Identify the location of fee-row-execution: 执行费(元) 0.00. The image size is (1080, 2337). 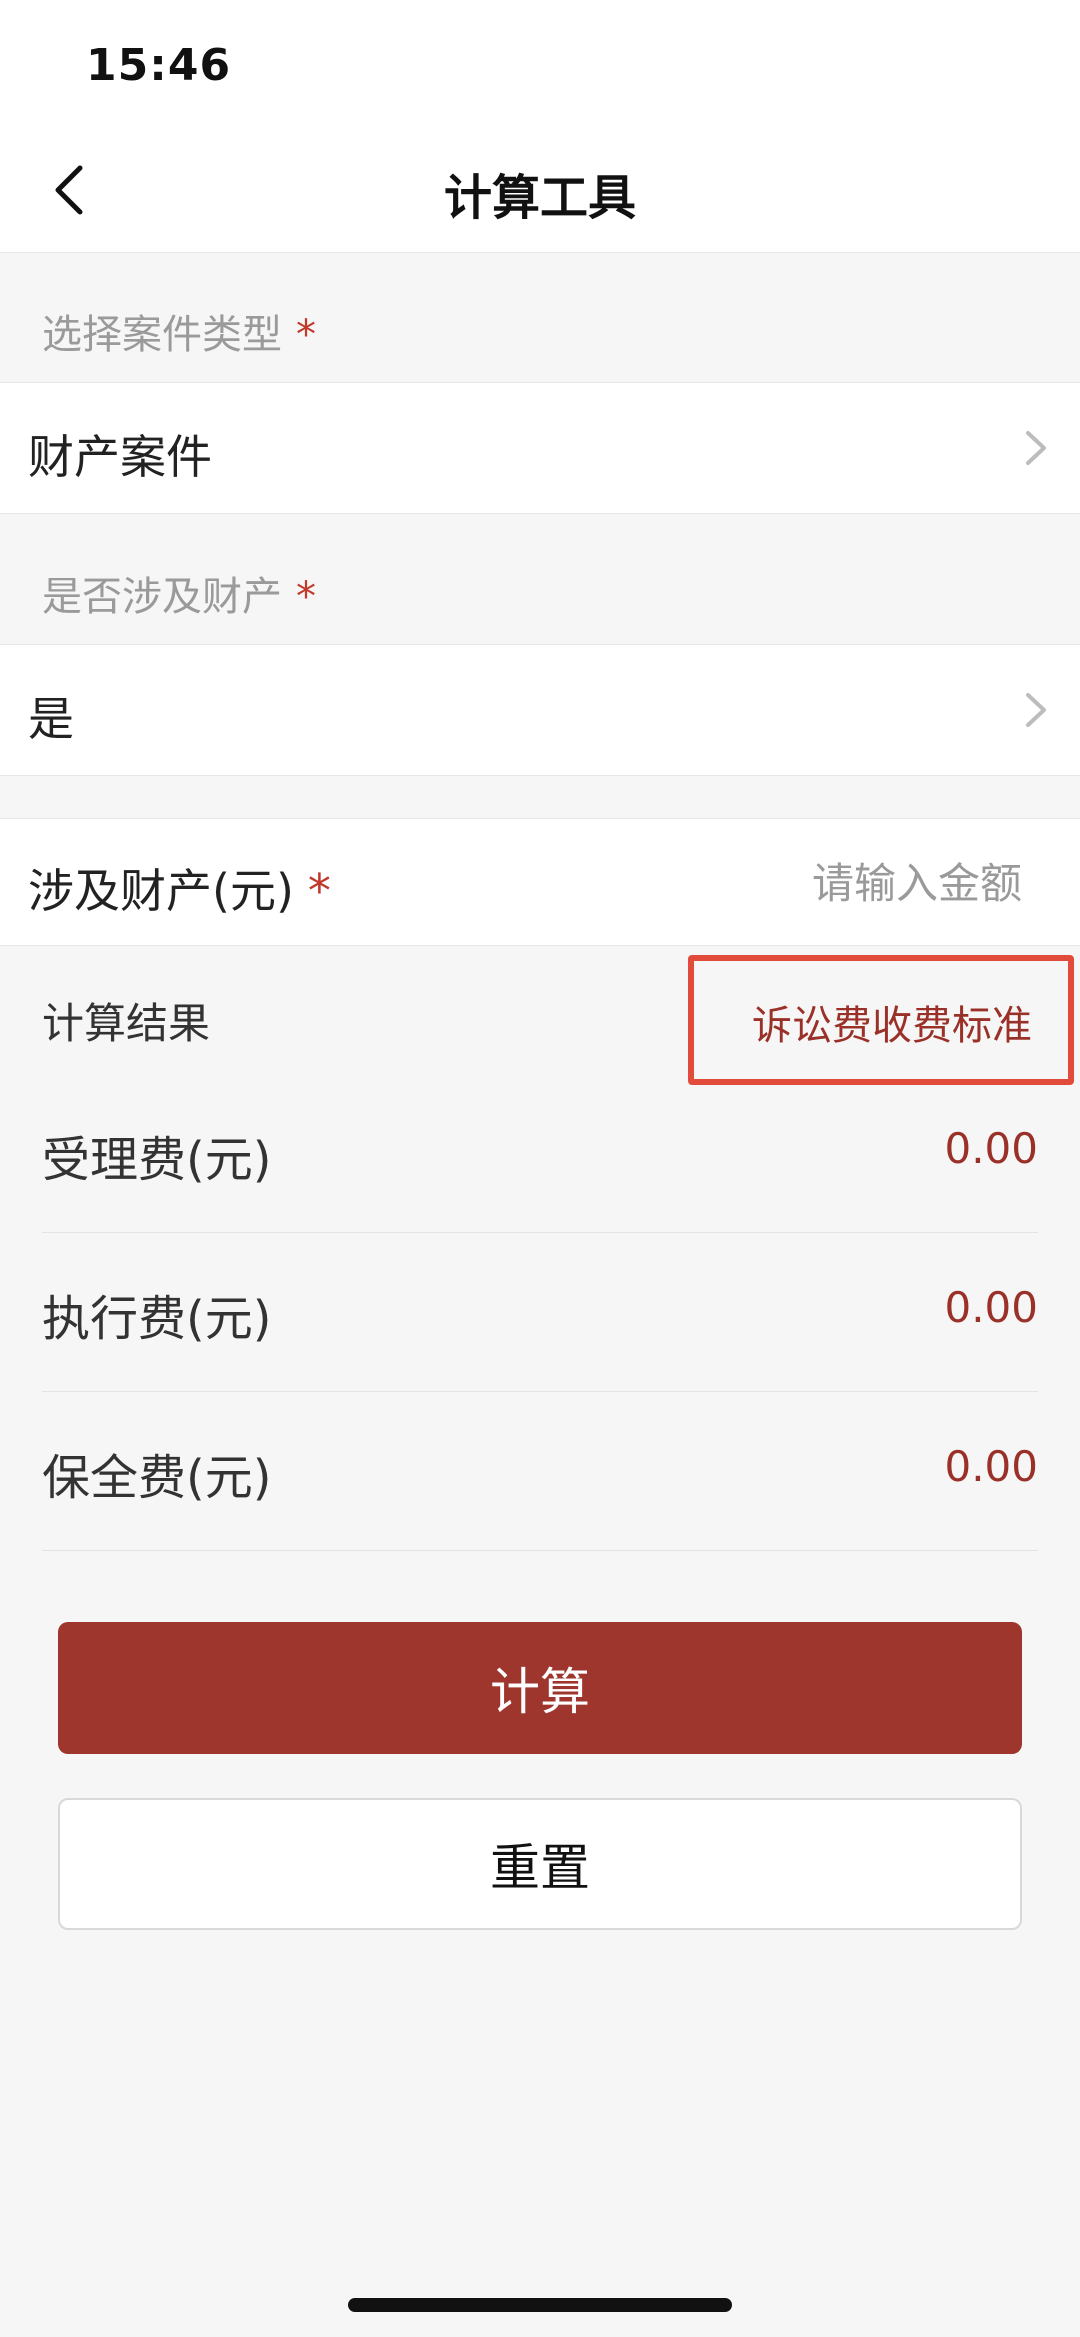
(540, 1312).